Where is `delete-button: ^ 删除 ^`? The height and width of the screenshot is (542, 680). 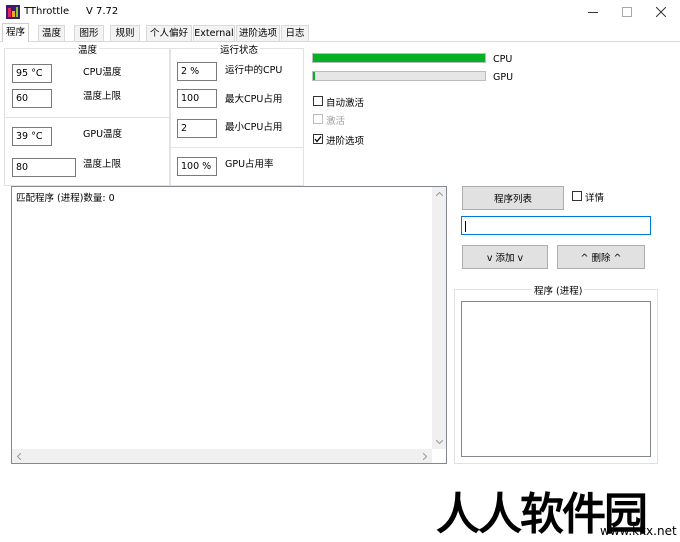 delete-button: ^ 删除 ^ is located at coordinates (601, 257).